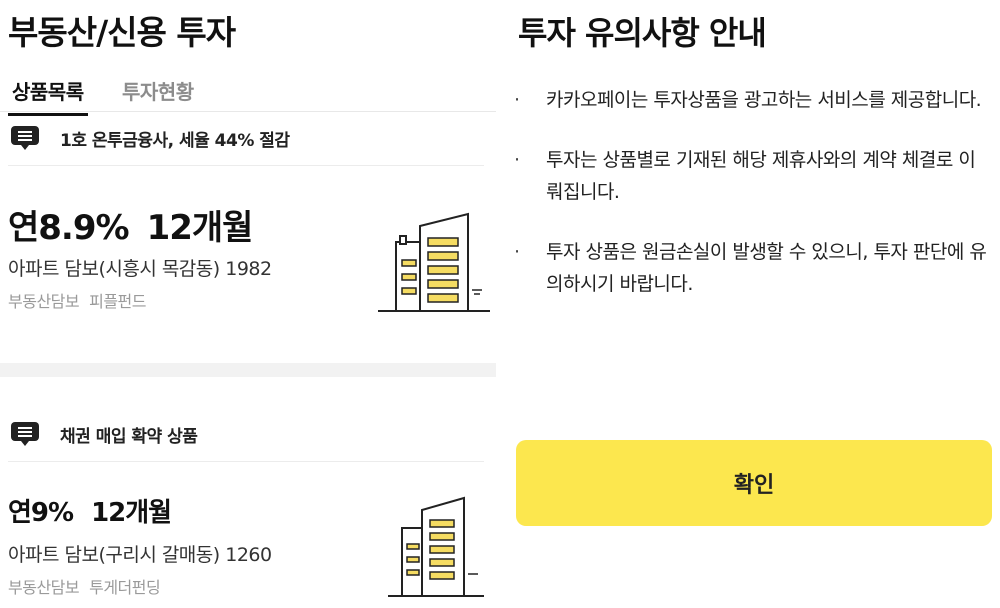  What do you see at coordinates (84, 586) in the screenshot?
I see `product-tags: 부동산담보 투게더펀딩` at bounding box center [84, 586].